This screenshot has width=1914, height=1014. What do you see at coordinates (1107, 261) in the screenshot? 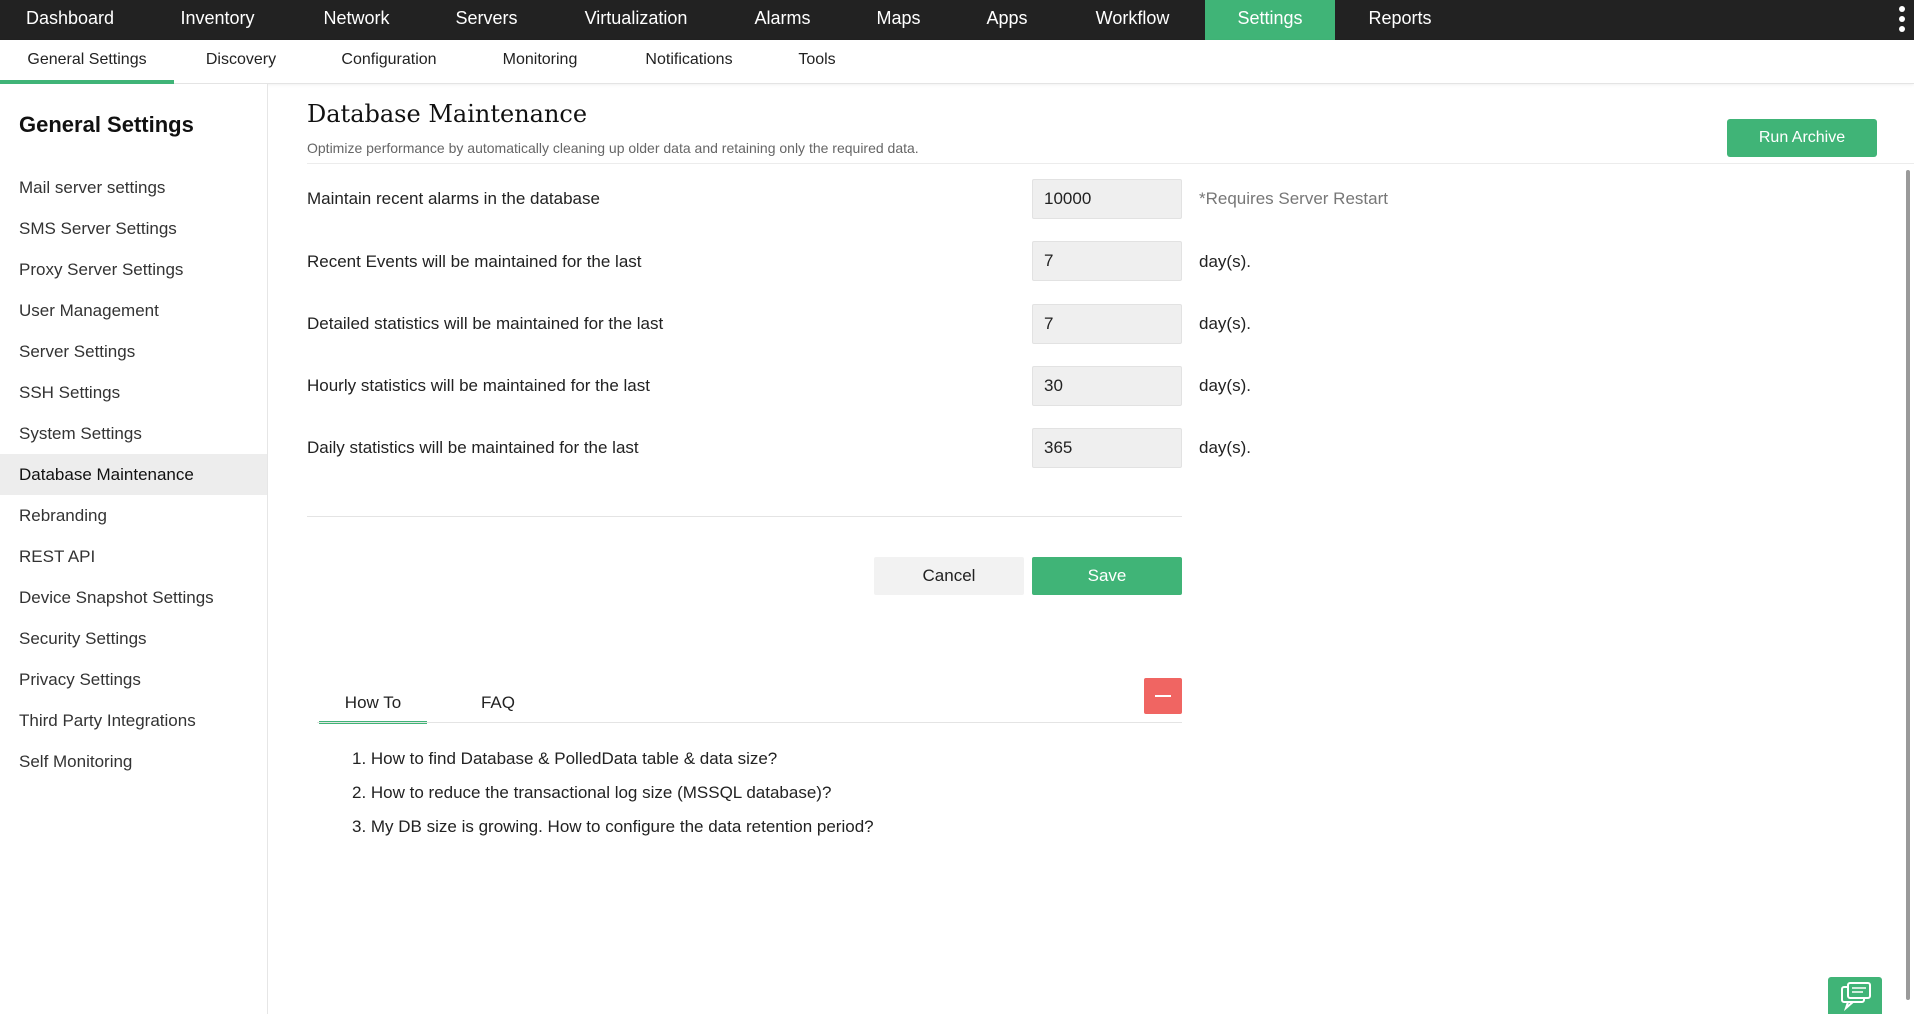
I see `events-retention-input` at bounding box center [1107, 261].